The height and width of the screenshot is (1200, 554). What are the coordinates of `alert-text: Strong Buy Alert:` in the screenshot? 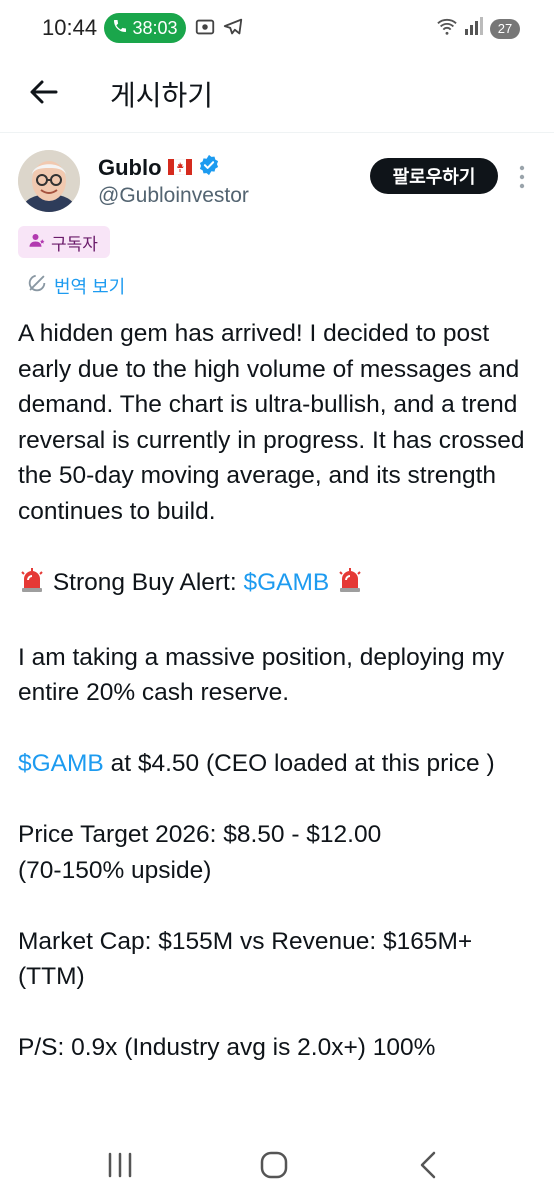 It's located at (148, 582).